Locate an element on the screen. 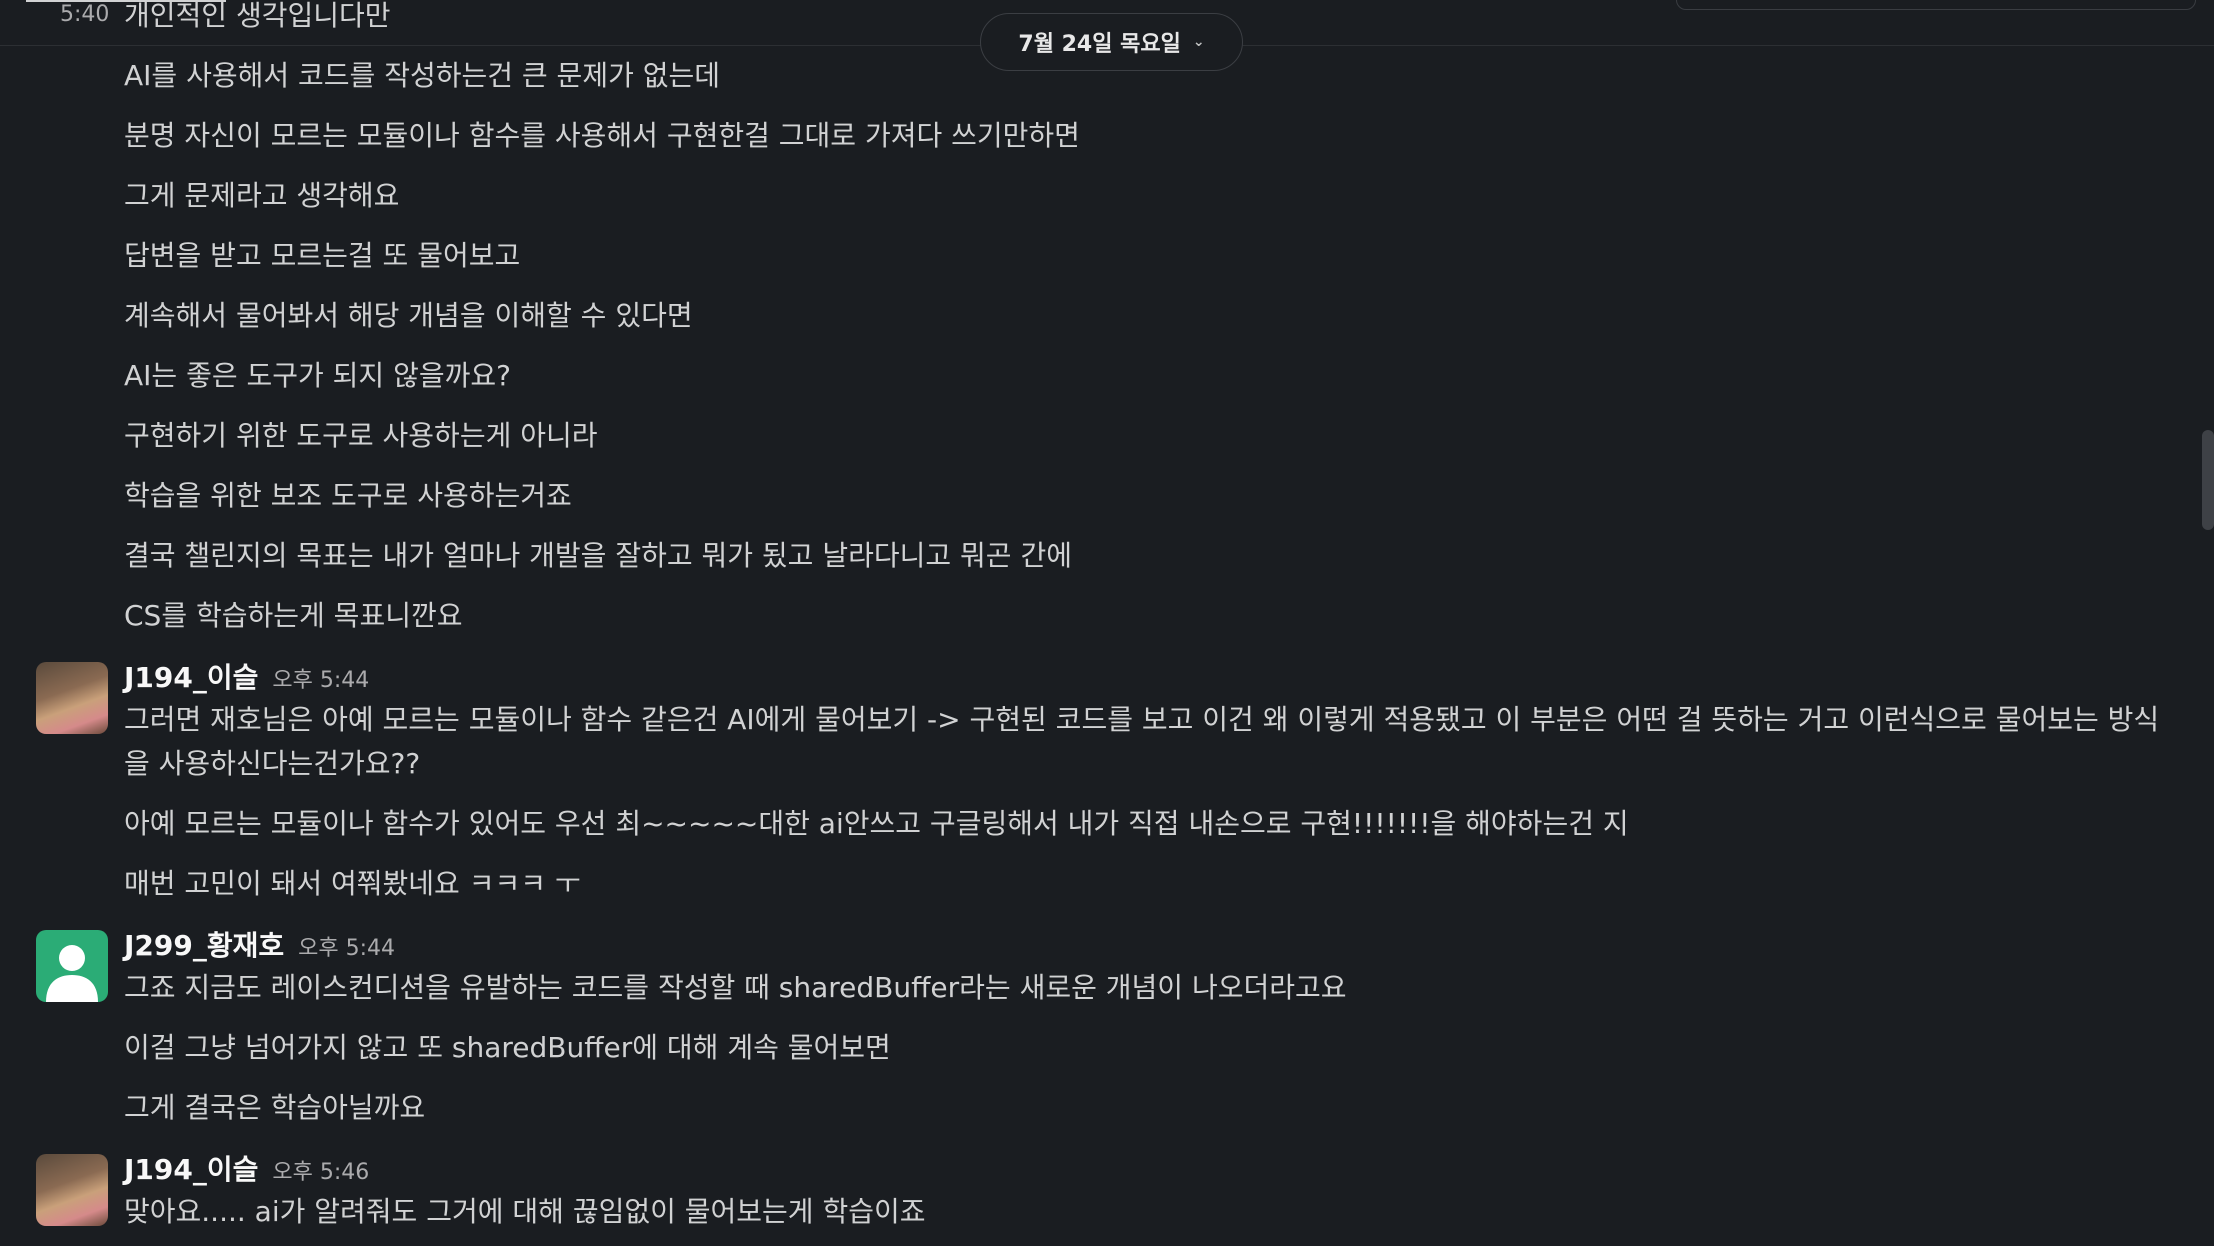  message-line: 그게 결국은 학습아닐까요 is located at coordinates (275, 1107).